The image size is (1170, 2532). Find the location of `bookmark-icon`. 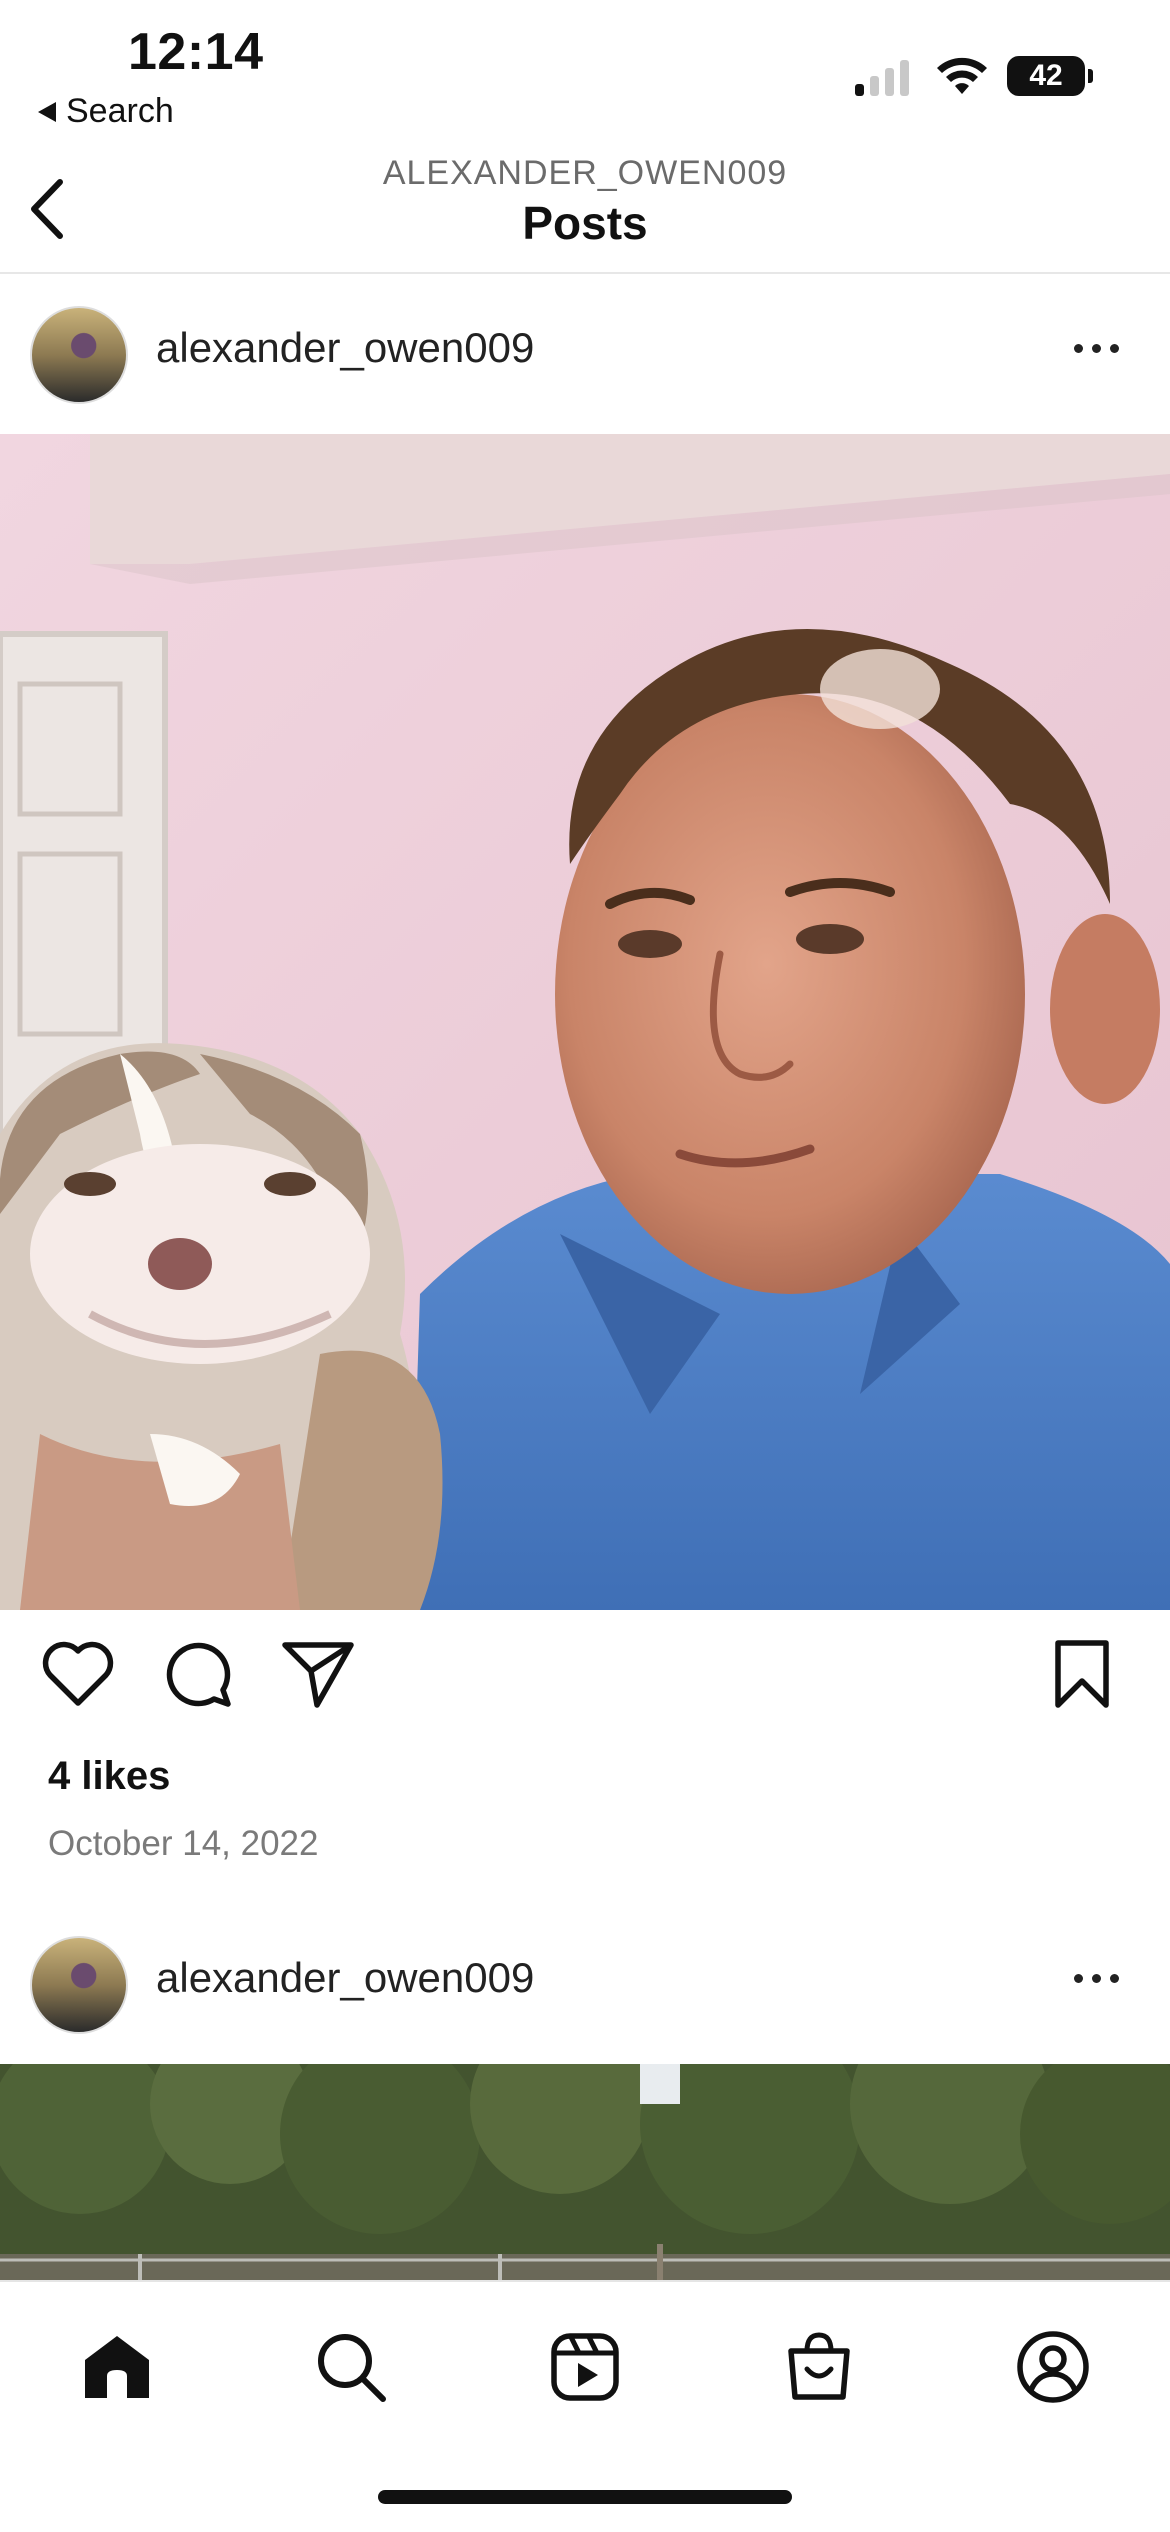

bookmark-icon is located at coordinates (1082, 1674).